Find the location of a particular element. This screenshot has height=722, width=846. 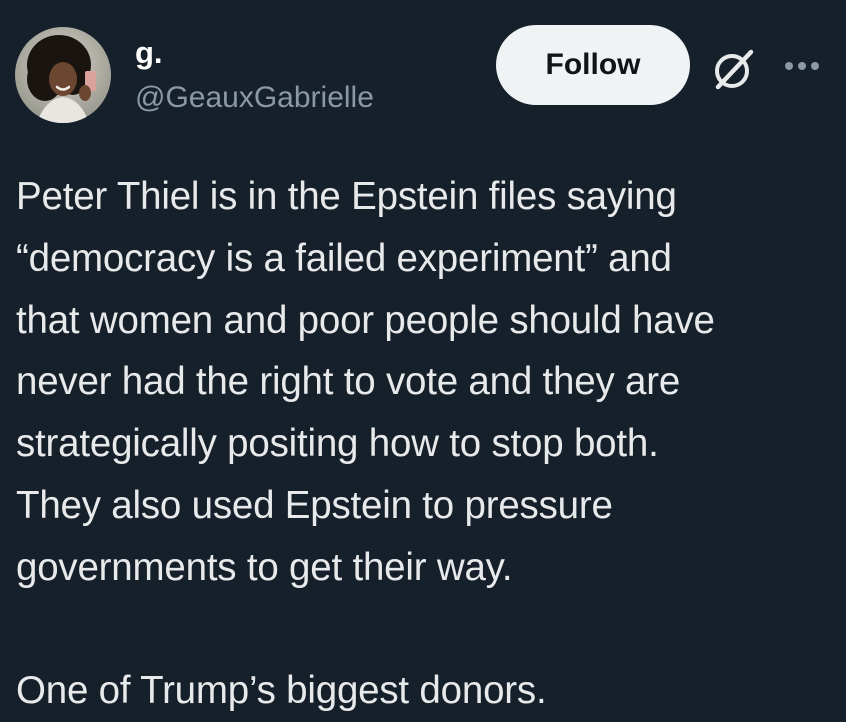

grok-glyph-icon is located at coordinates (734, 69).